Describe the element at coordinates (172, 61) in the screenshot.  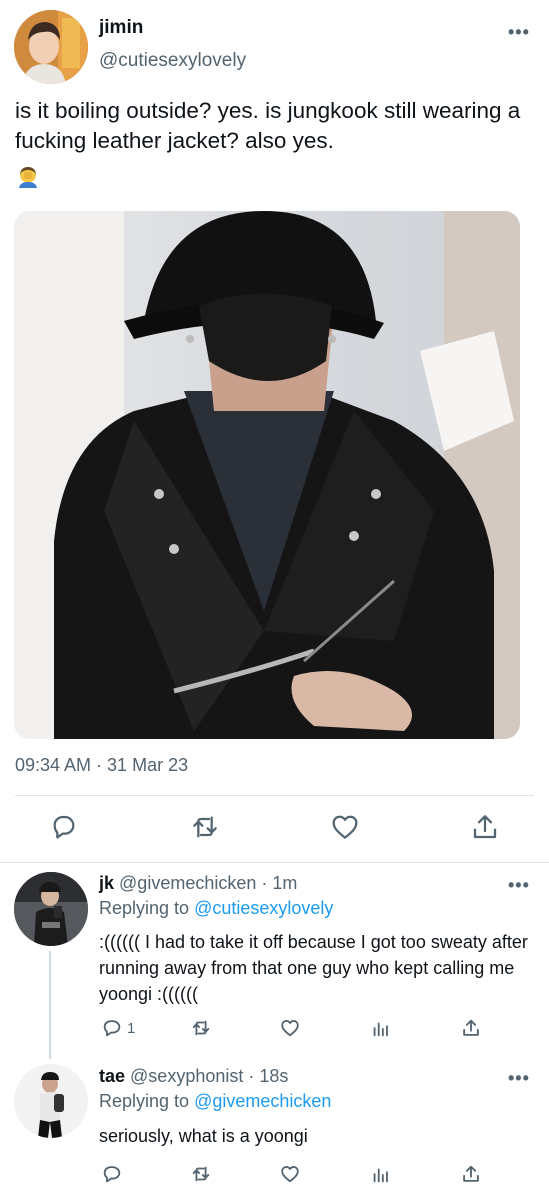
I see `username-handle: @cutiesexylovely` at that location.